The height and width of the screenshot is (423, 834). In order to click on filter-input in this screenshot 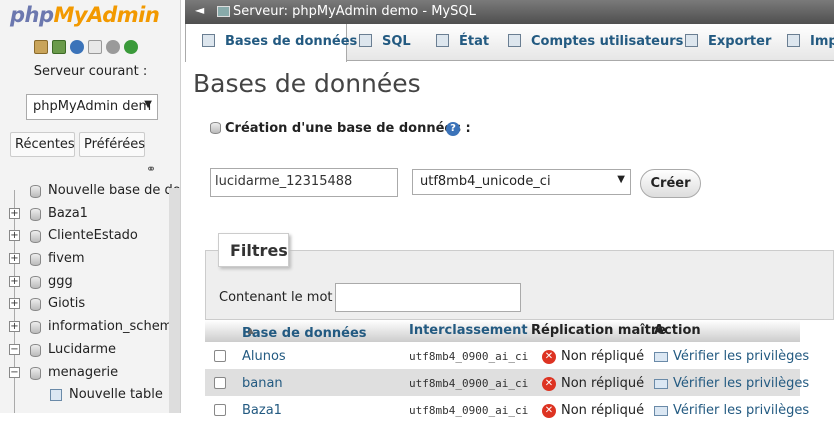, I will do `click(428, 297)`.